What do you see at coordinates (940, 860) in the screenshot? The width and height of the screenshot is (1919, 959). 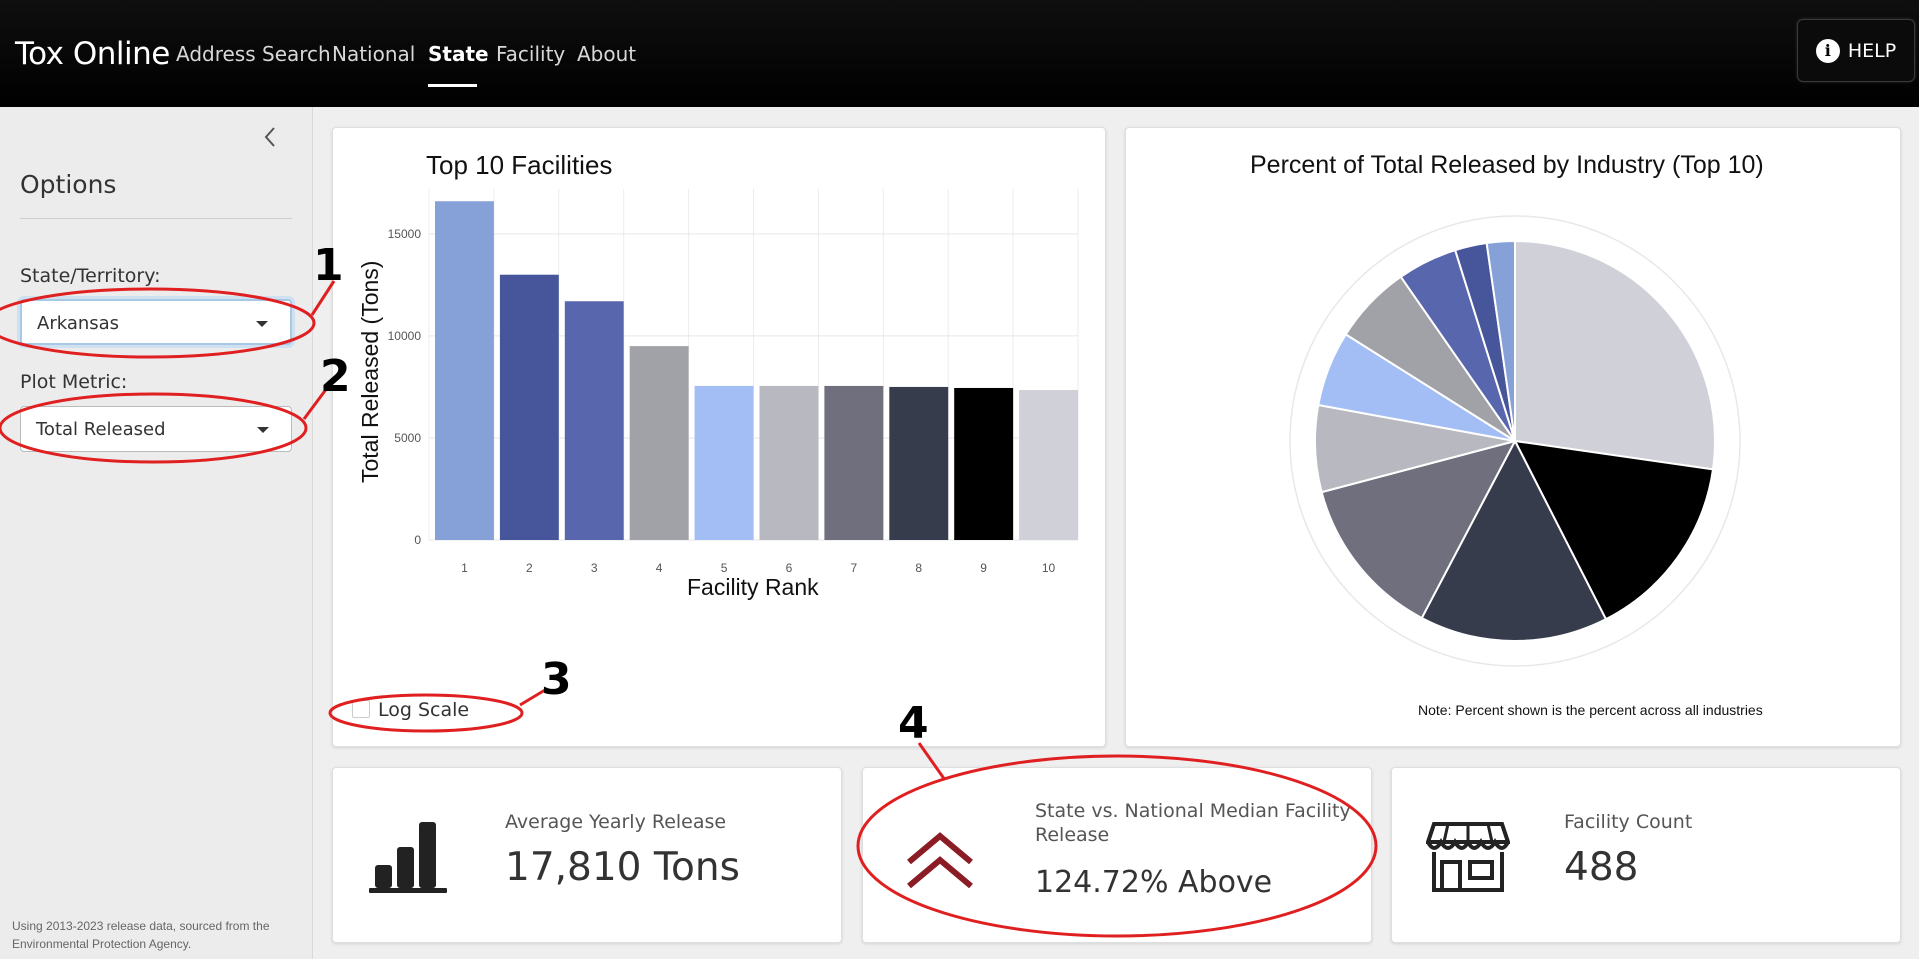 I see `double-chevron-up-icon` at bounding box center [940, 860].